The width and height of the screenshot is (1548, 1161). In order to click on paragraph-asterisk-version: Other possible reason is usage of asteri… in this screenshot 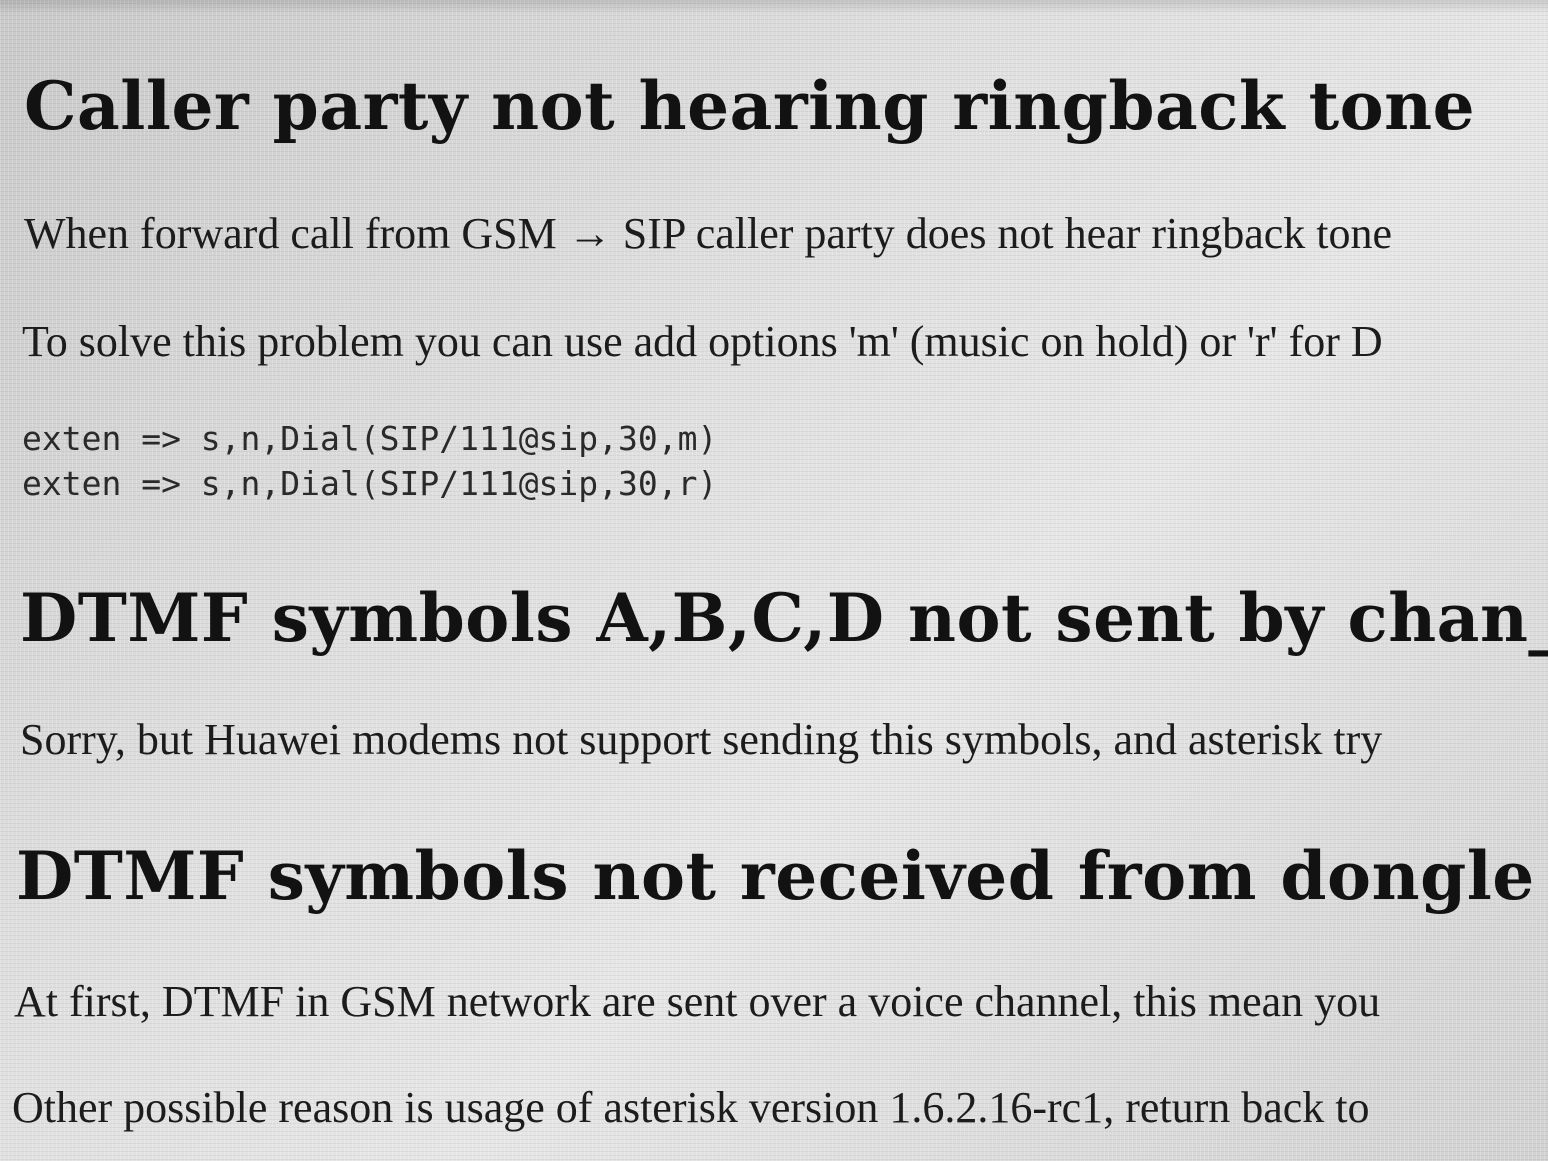, I will do `click(691, 1107)`.